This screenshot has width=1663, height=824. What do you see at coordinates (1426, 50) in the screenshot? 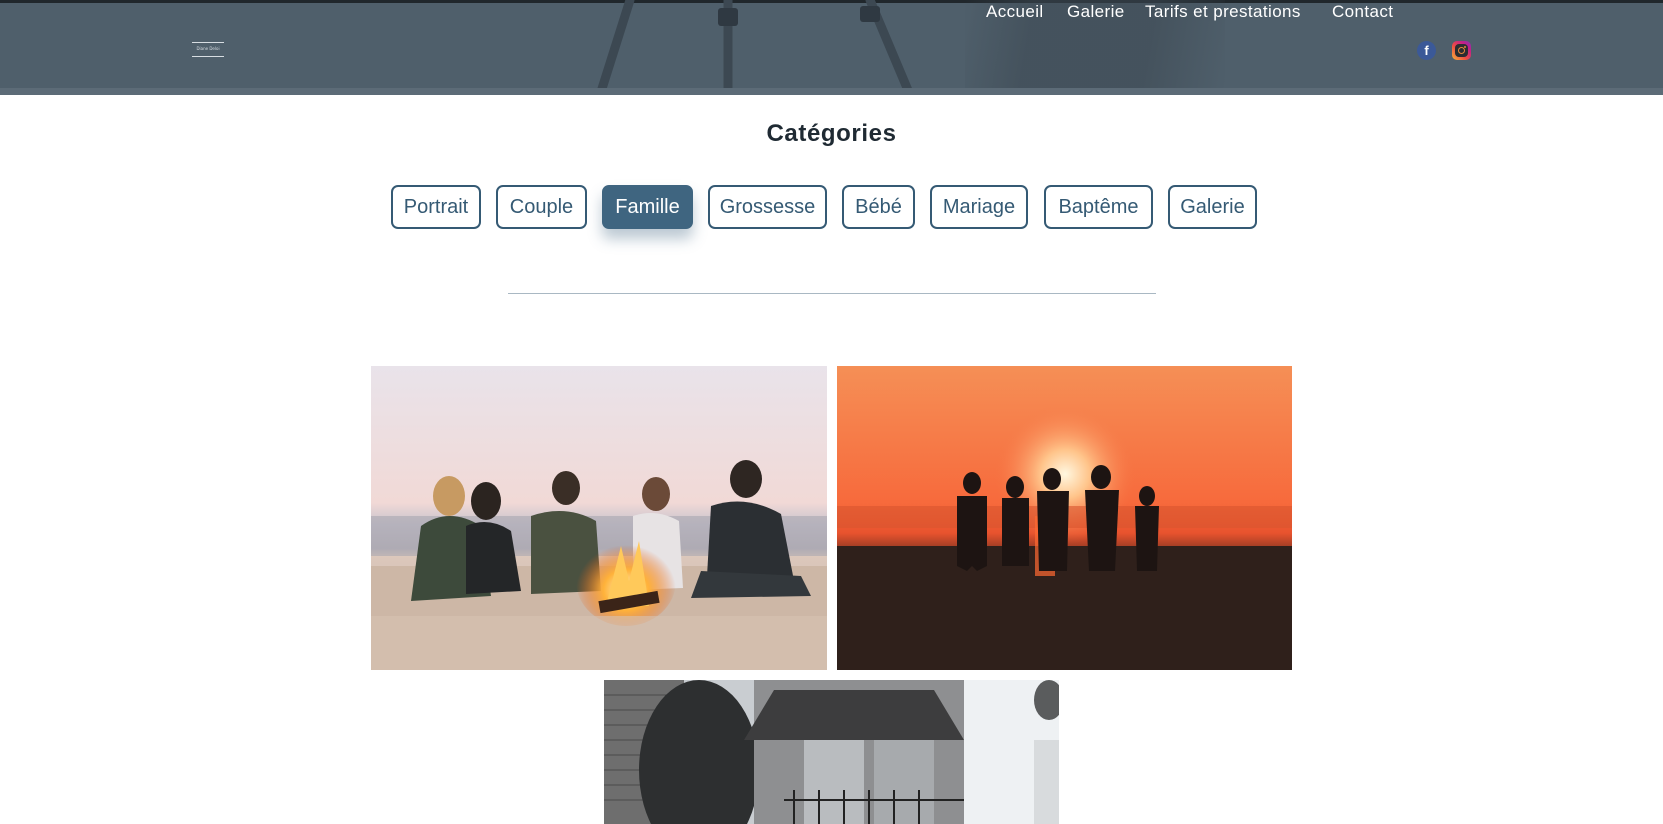
I see `facebook-icon: f` at bounding box center [1426, 50].